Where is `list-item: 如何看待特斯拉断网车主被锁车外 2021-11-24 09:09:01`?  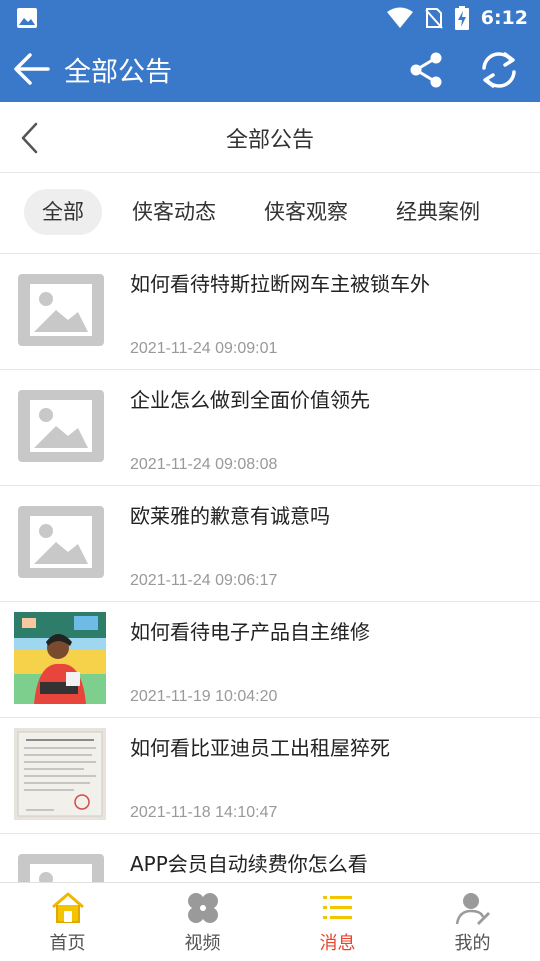 list-item: 如何看待特斯拉断网车主被锁车外 2021-11-24 09:09:01 is located at coordinates (270, 312).